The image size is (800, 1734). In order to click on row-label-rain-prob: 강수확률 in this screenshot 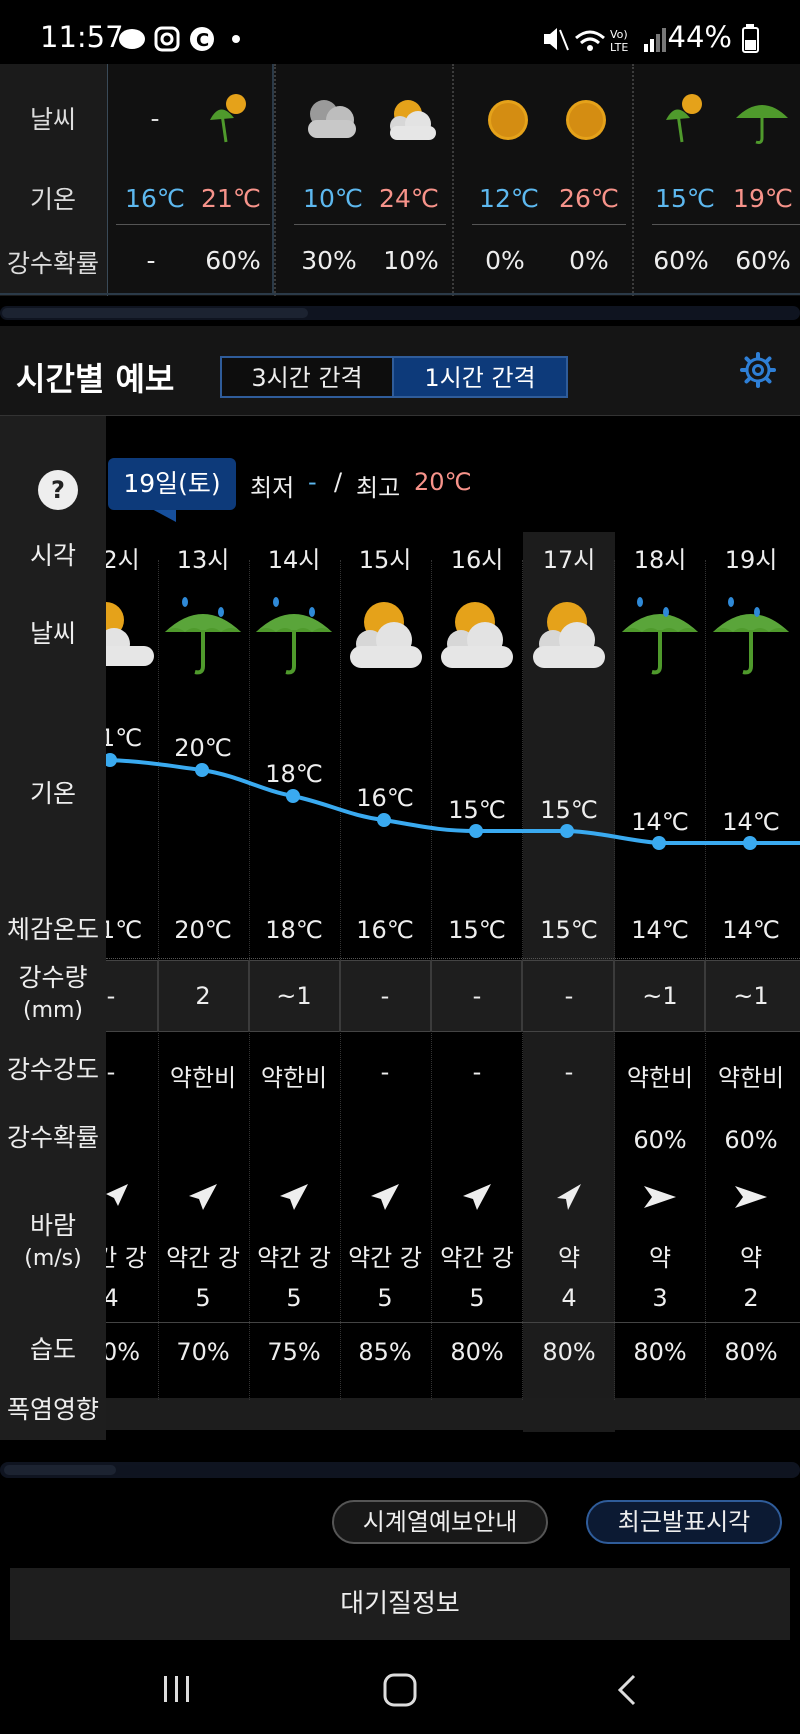, I will do `click(52, 1137)`.